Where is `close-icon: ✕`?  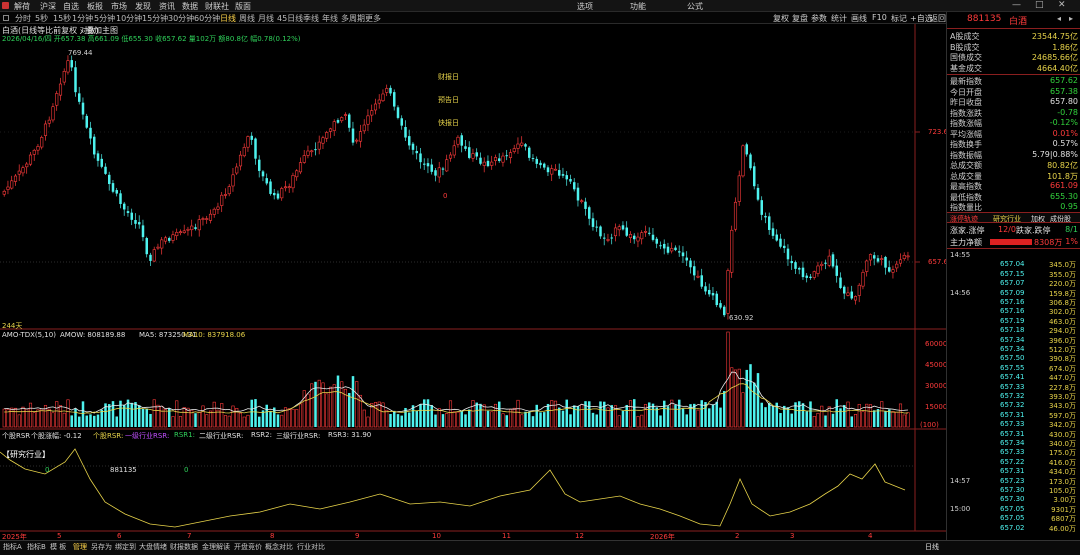 close-icon: ✕ is located at coordinates (1062, 5).